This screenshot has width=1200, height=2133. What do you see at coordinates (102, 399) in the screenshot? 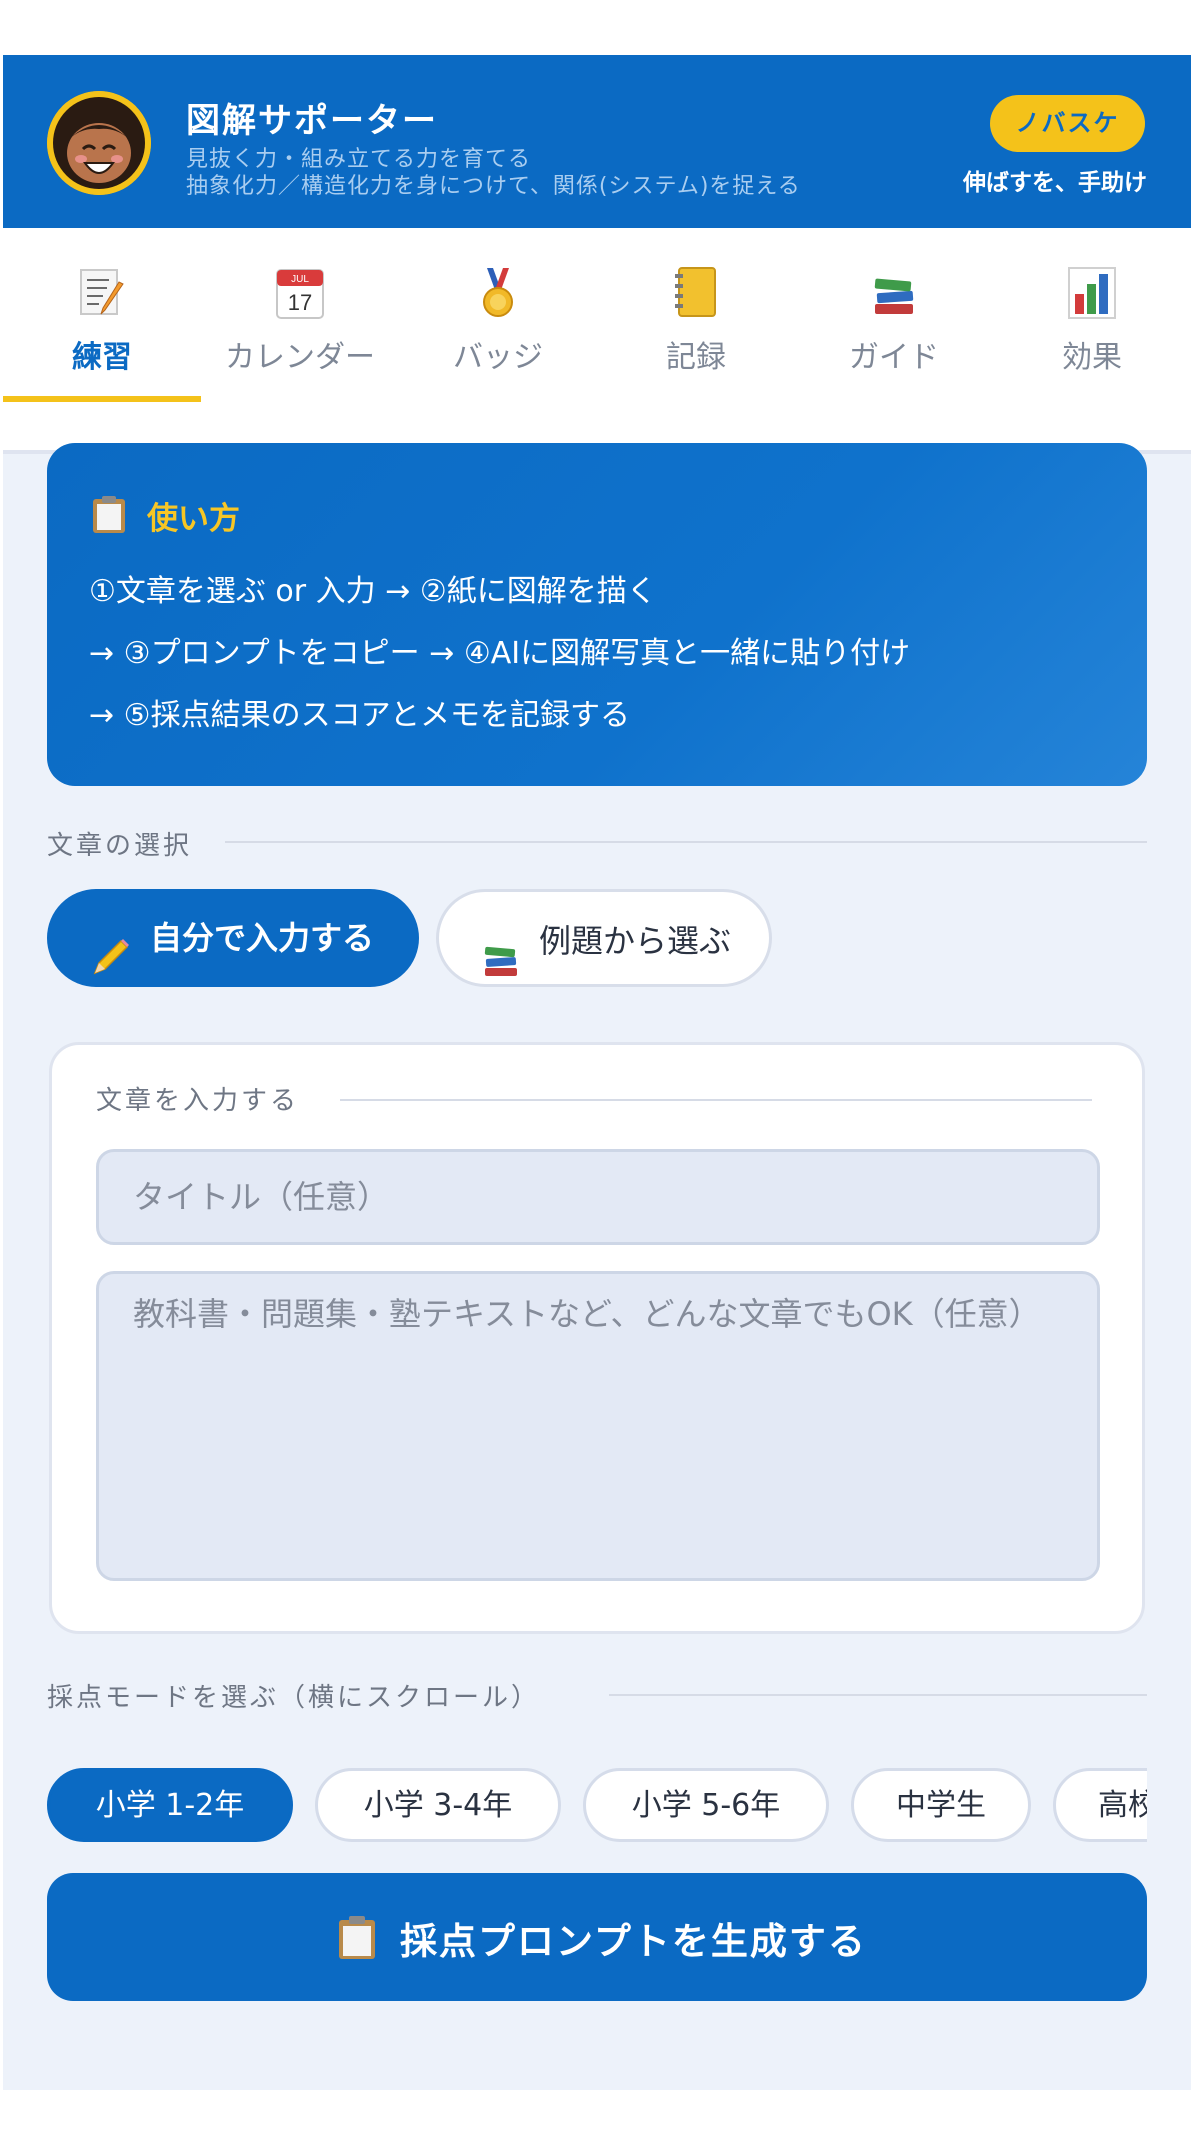
I see `active-tab-indicator` at bounding box center [102, 399].